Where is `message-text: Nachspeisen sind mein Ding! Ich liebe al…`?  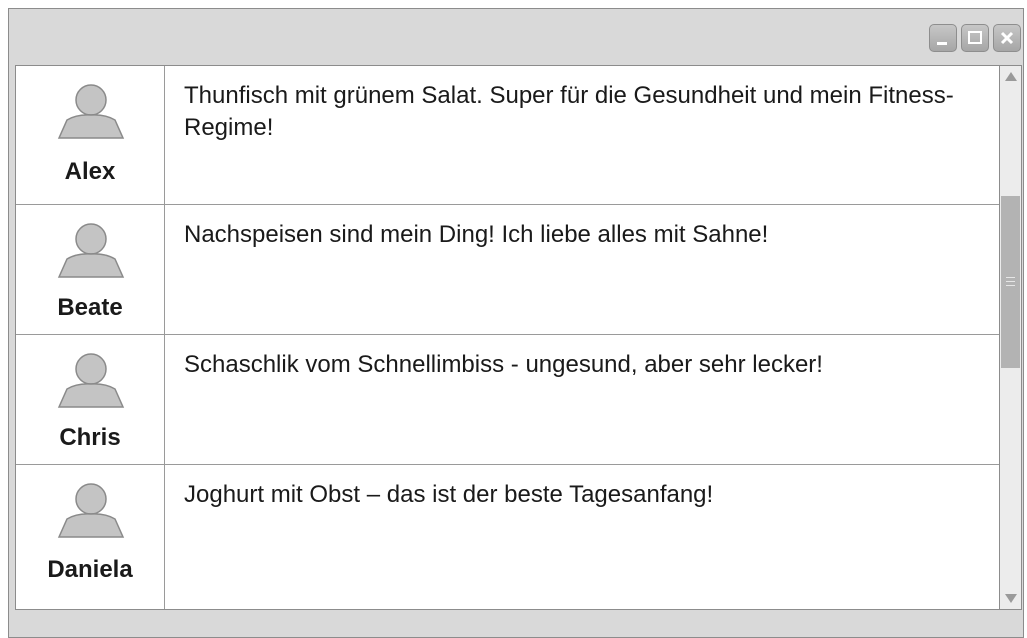
message-text: Nachspeisen sind mein Ding! Ich liebe al… is located at coordinates (476, 234).